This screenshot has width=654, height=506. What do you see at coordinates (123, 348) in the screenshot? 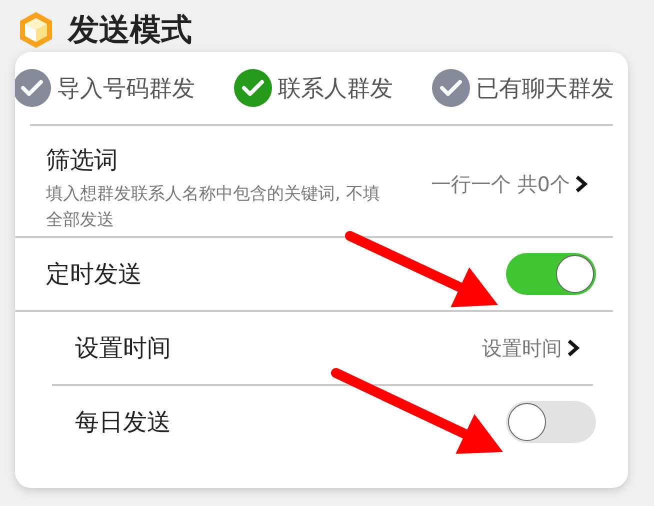
I see `set-time-label: 设置时间` at bounding box center [123, 348].